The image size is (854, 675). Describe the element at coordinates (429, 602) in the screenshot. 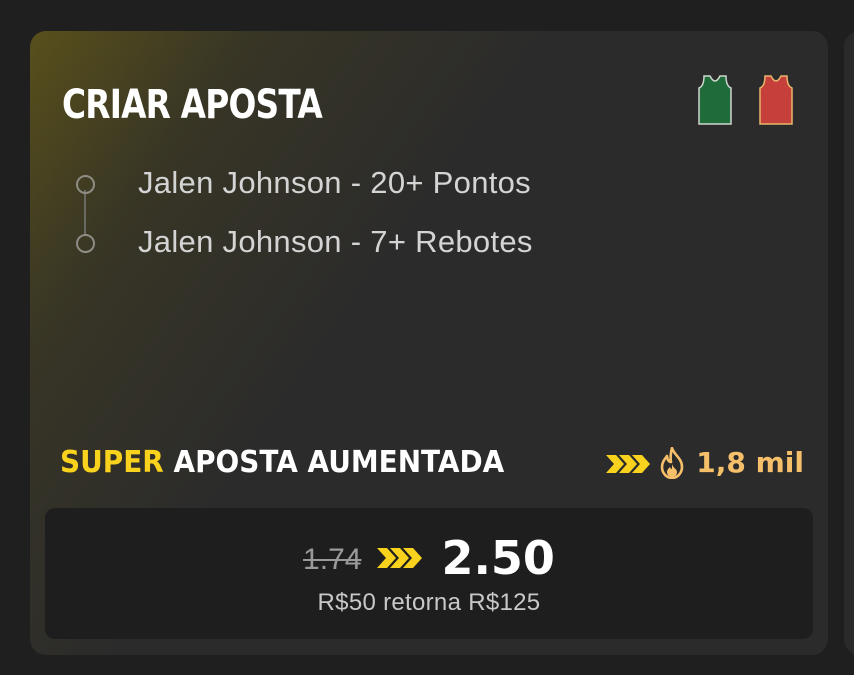

I see `returns-text: R$50 retorna R$125` at that location.